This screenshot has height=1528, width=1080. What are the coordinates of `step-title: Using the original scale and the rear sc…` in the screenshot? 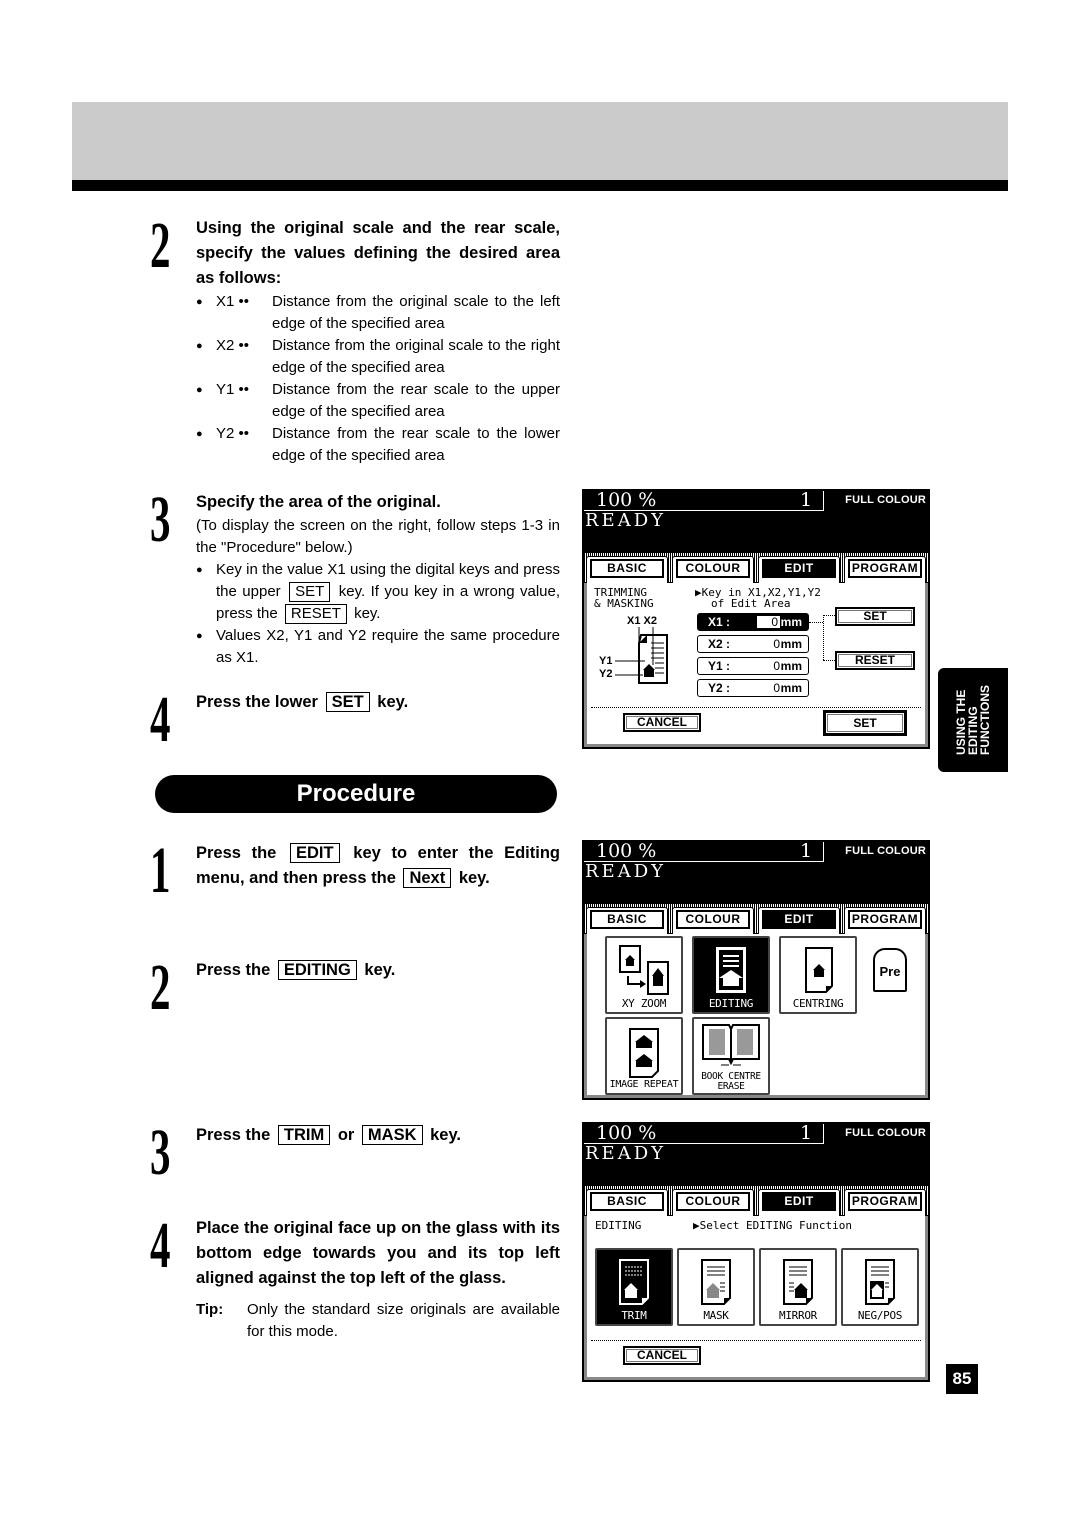 It's located at (378, 253).